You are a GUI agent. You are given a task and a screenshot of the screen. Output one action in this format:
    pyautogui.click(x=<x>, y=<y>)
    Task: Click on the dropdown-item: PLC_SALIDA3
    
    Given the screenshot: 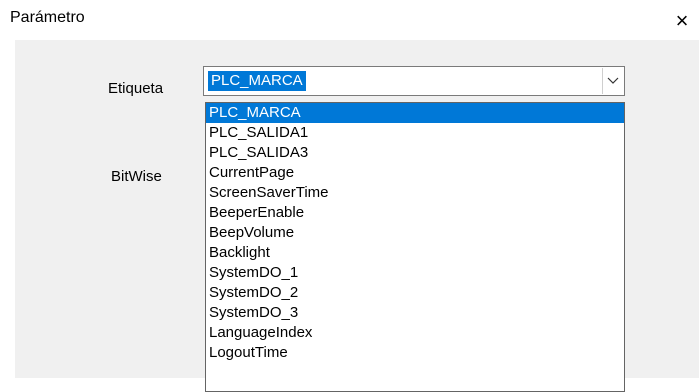 What is the action you would take?
    pyautogui.click(x=415, y=153)
    